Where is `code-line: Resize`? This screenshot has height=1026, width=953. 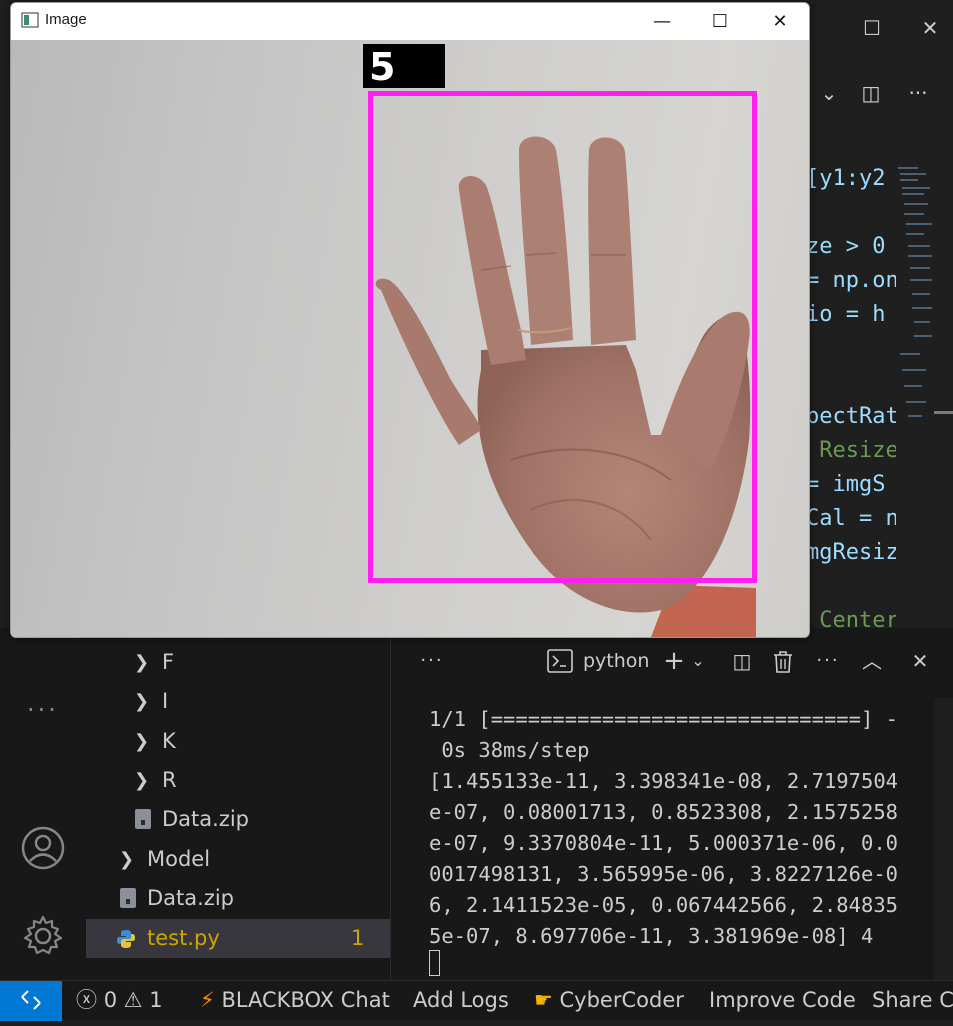 code-line: Resize is located at coordinates (851, 450).